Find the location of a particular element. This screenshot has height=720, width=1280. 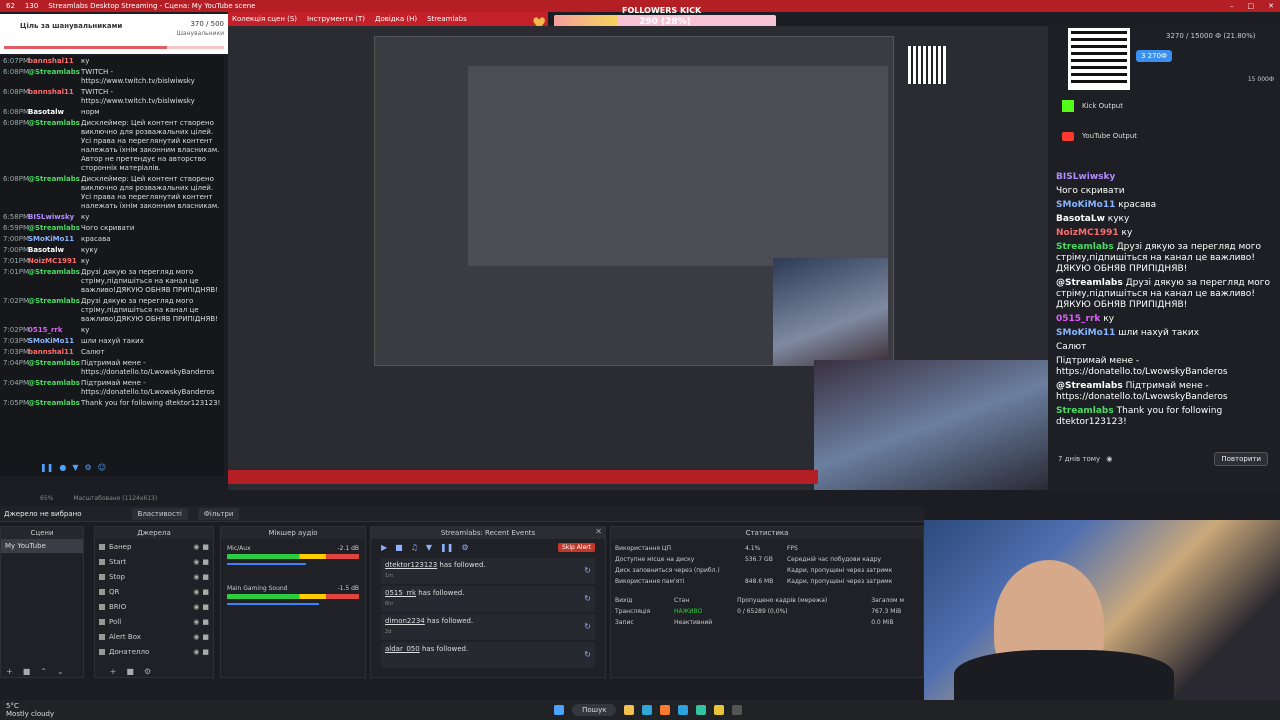

trash-icon: ■ is located at coordinates (399, 547).